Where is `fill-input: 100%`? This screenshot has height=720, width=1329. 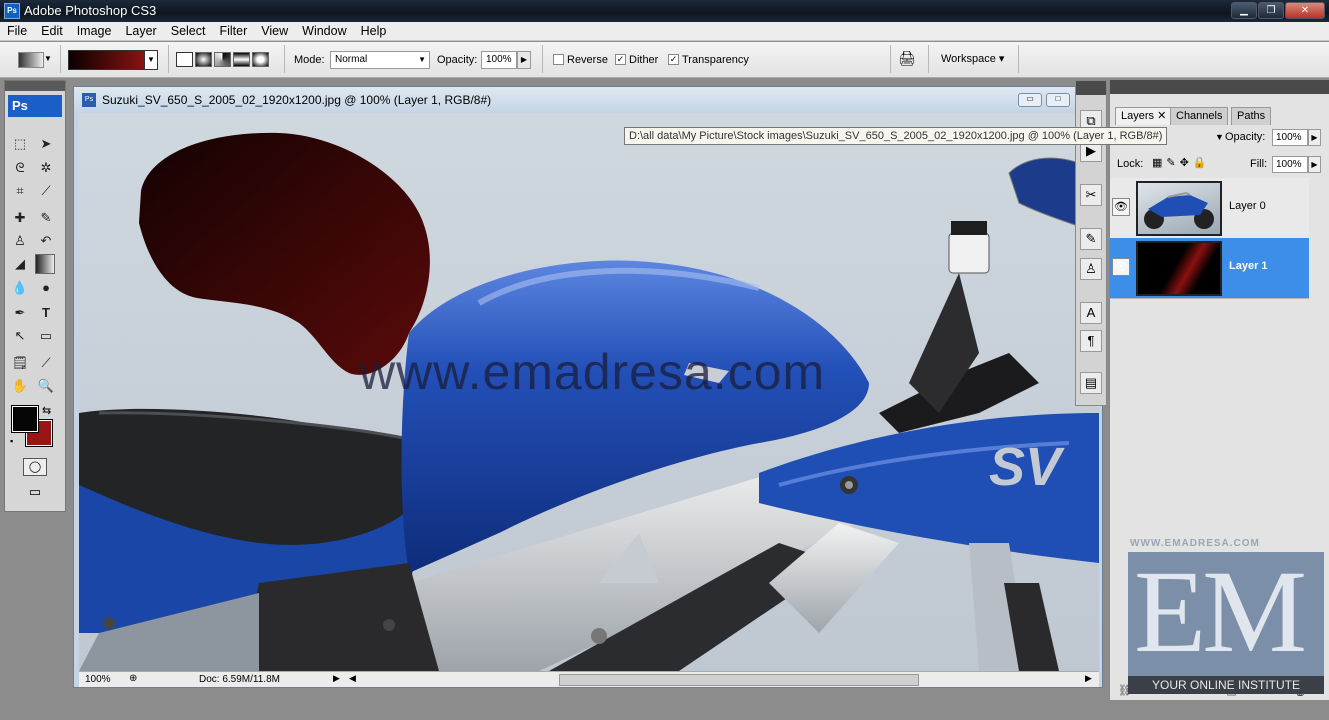 fill-input: 100% is located at coordinates (1290, 164).